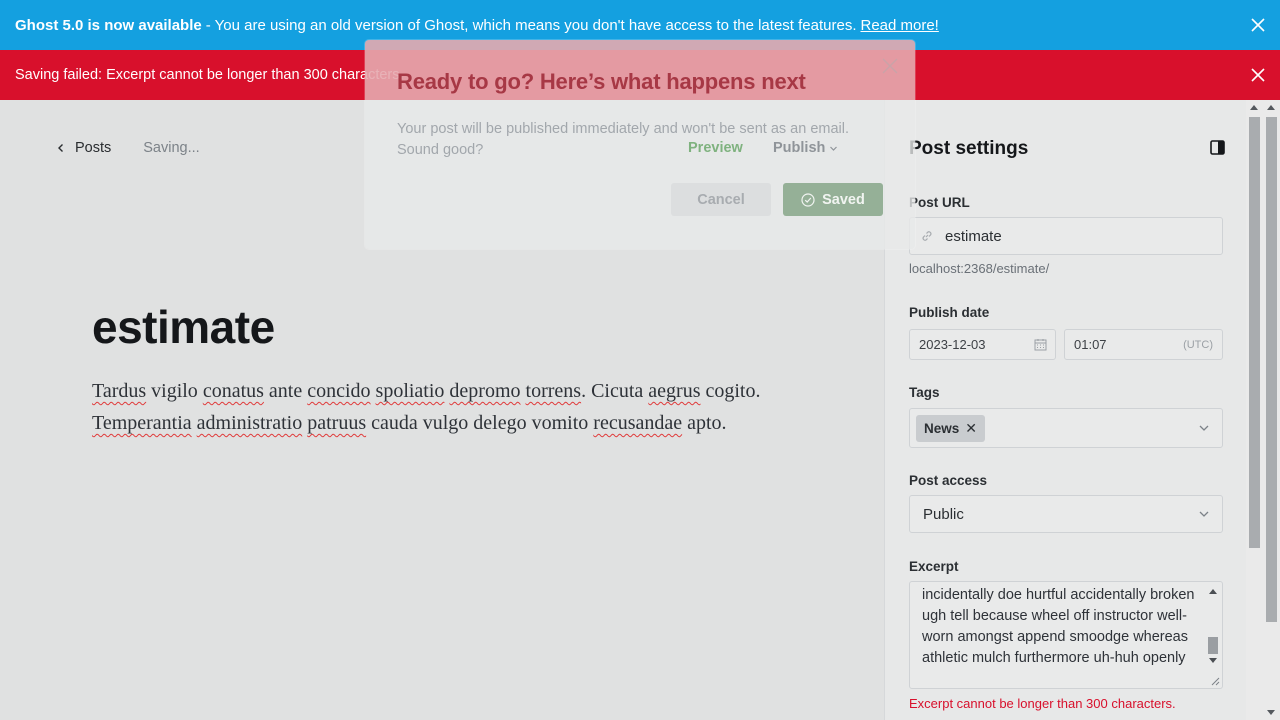 Image resolution: width=1280 pixels, height=720 pixels. I want to click on misspelled-word: patruus, so click(337, 423).